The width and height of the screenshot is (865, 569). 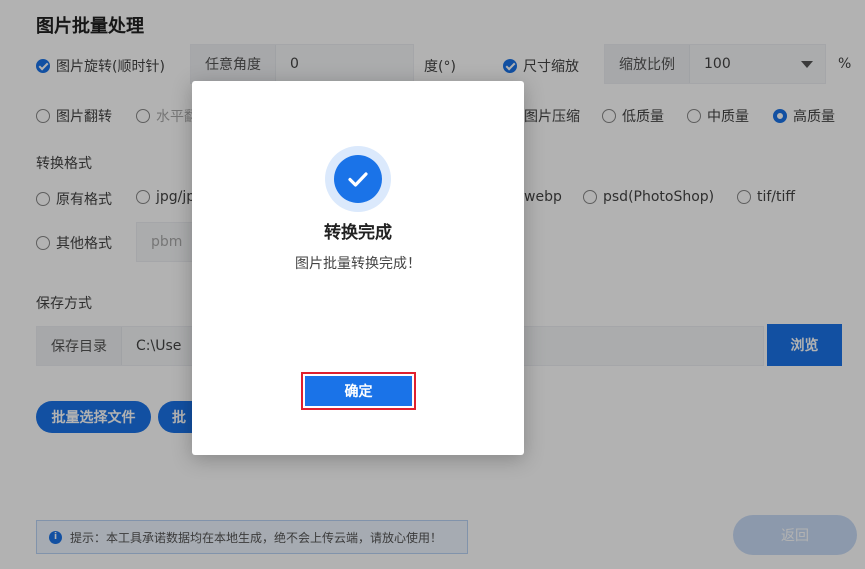 I want to click on dialog-message: 图片批量转换完成！, so click(x=358, y=264).